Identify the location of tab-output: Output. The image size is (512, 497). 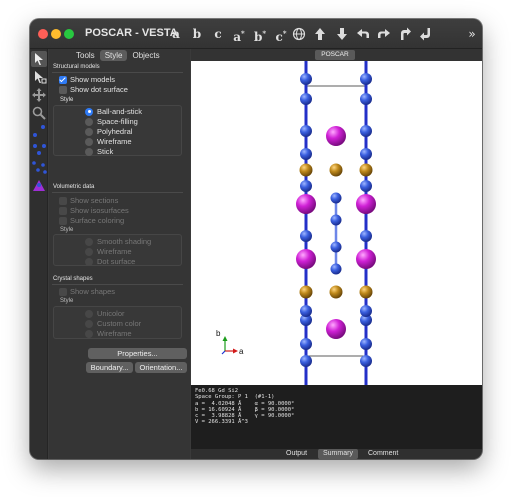
(296, 454).